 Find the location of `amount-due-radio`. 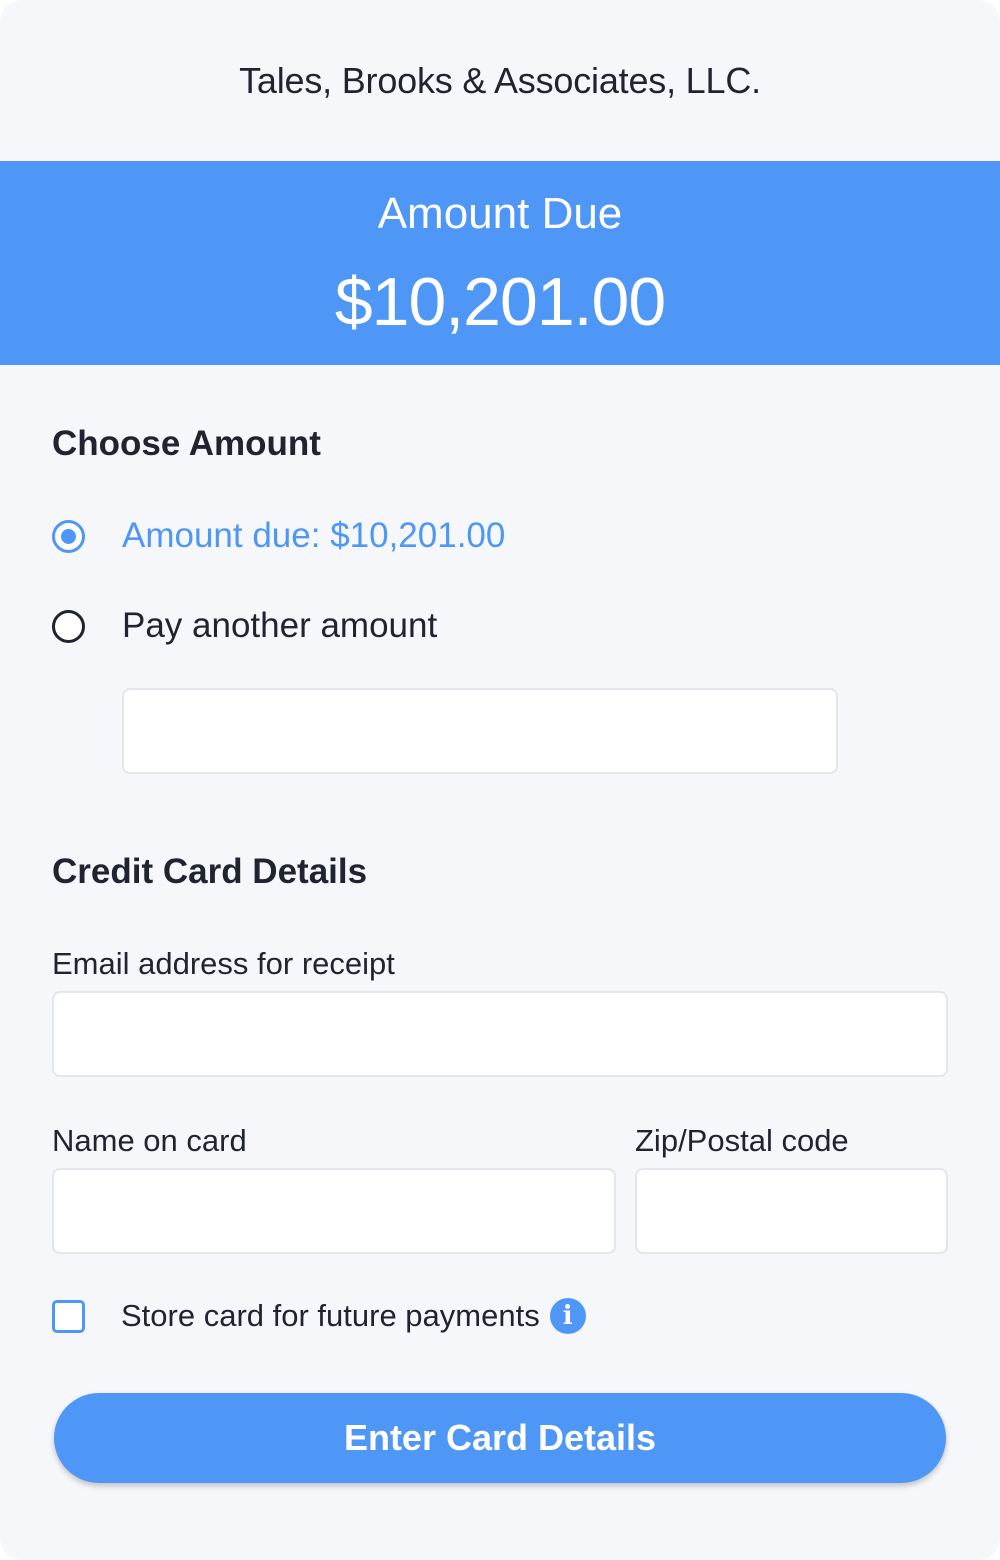

amount-due-radio is located at coordinates (68, 536).